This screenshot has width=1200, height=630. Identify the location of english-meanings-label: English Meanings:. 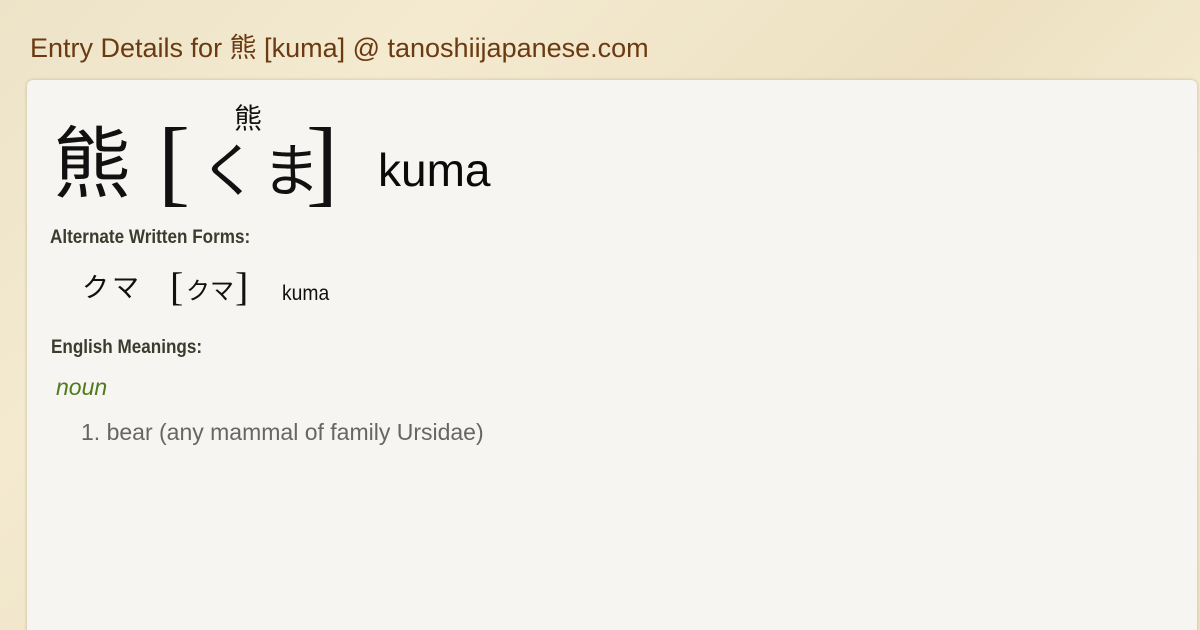
(127, 347).